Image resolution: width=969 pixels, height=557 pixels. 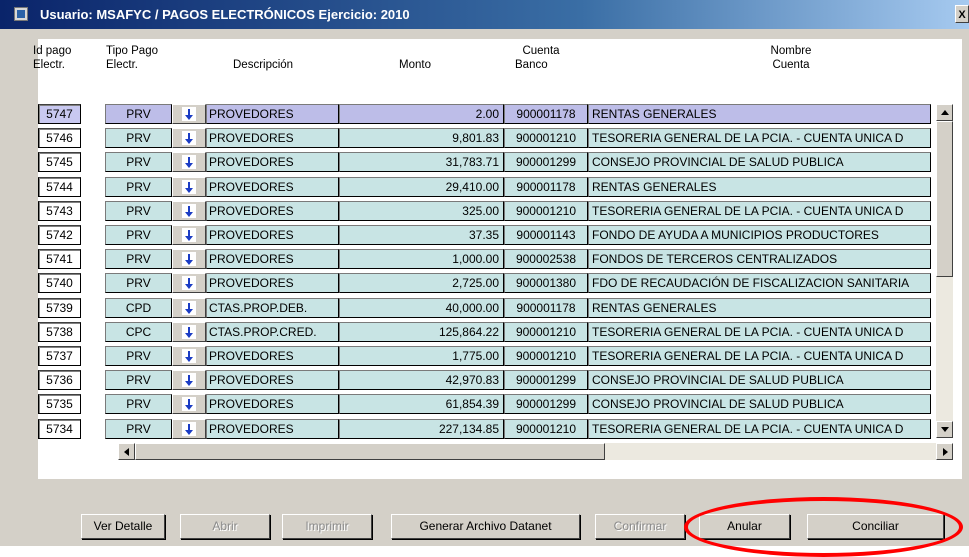 What do you see at coordinates (421, 356) in the screenshot?
I see `monto-cell: 1,775.00` at bounding box center [421, 356].